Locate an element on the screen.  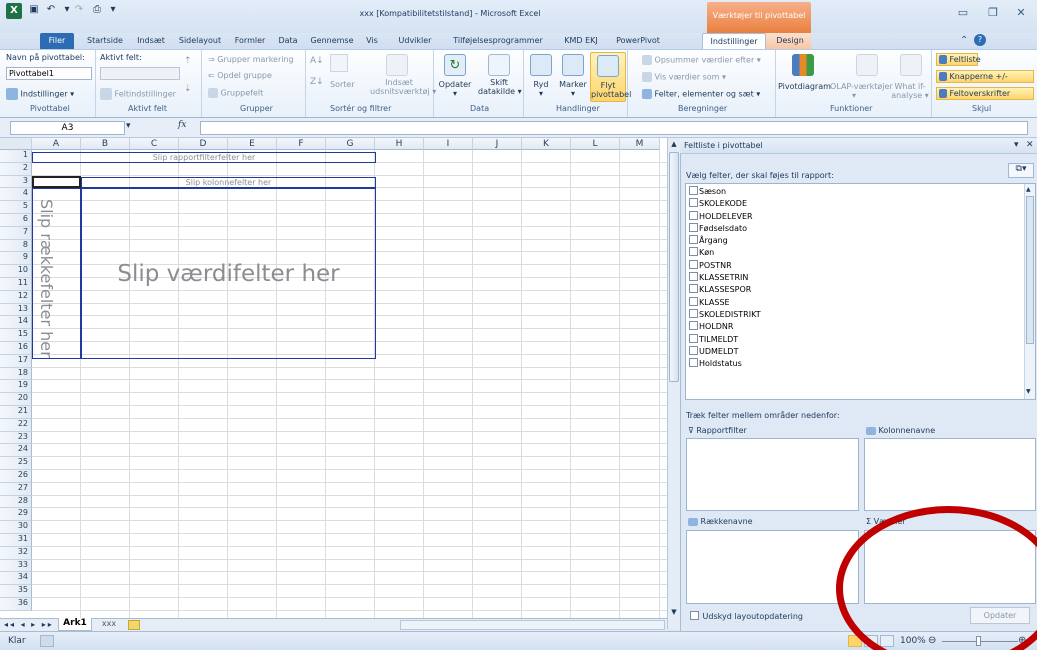
row-header: 28 is located at coordinates (16, 502).